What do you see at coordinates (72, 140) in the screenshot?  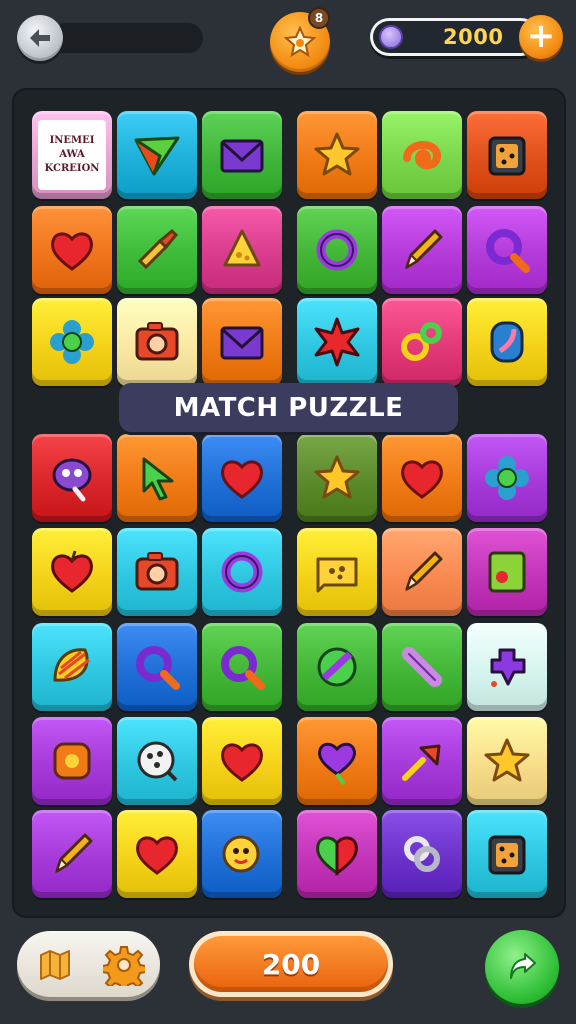 I see `text-card-line: INEMEI` at bounding box center [72, 140].